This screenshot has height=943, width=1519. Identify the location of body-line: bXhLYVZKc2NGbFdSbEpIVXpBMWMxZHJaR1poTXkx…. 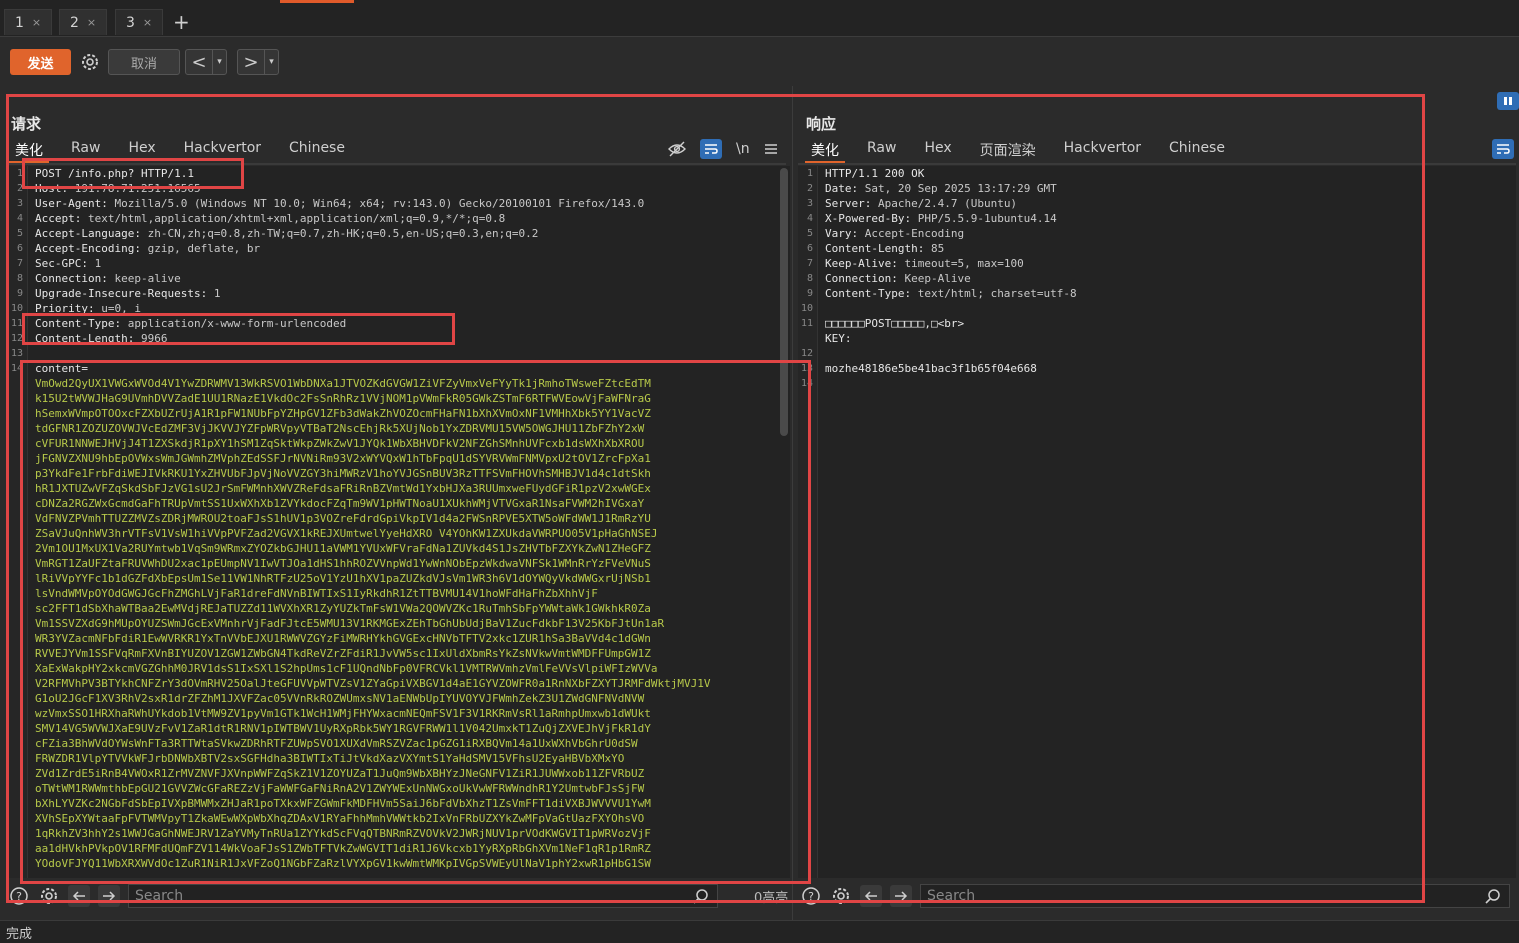
(343, 803).